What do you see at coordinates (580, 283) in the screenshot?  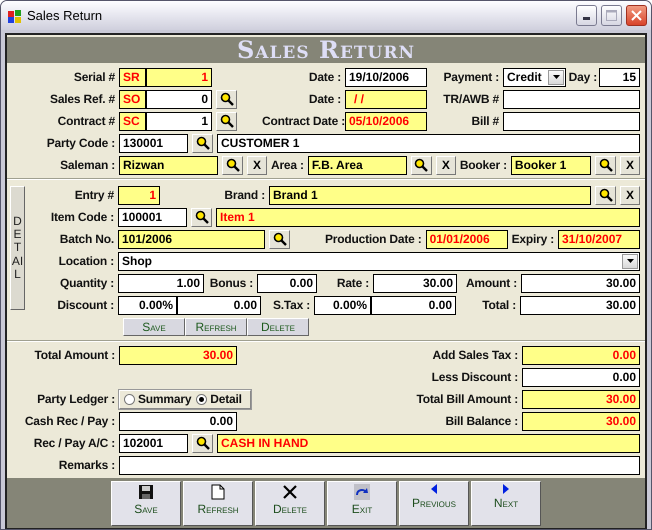 I see `amount-field: 30.00` at bounding box center [580, 283].